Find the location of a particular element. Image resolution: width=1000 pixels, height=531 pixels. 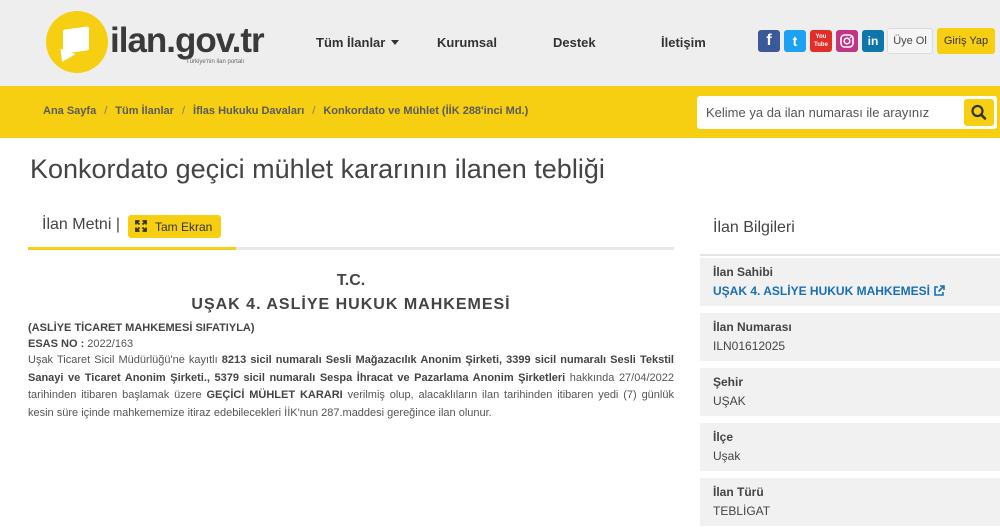

info-field-owner-link: UŞAK 4. ASLİYE HUKUK MAHKEMESİ is located at coordinates (829, 291).